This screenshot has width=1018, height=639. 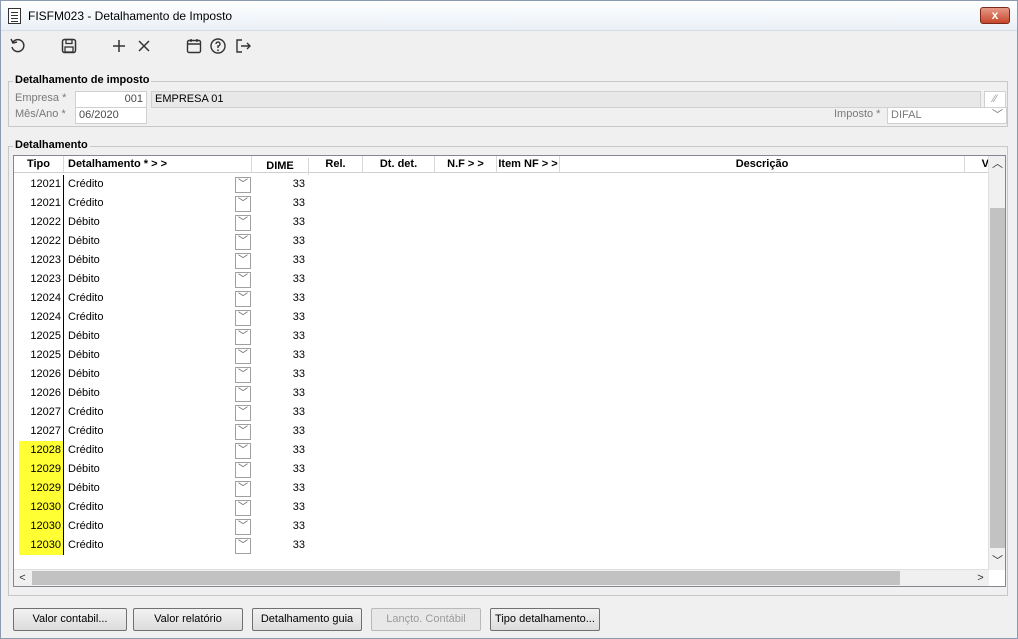 What do you see at coordinates (501, 450) in the screenshot?
I see `table-row: 12028 Crédito ﹀ 33` at bounding box center [501, 450].